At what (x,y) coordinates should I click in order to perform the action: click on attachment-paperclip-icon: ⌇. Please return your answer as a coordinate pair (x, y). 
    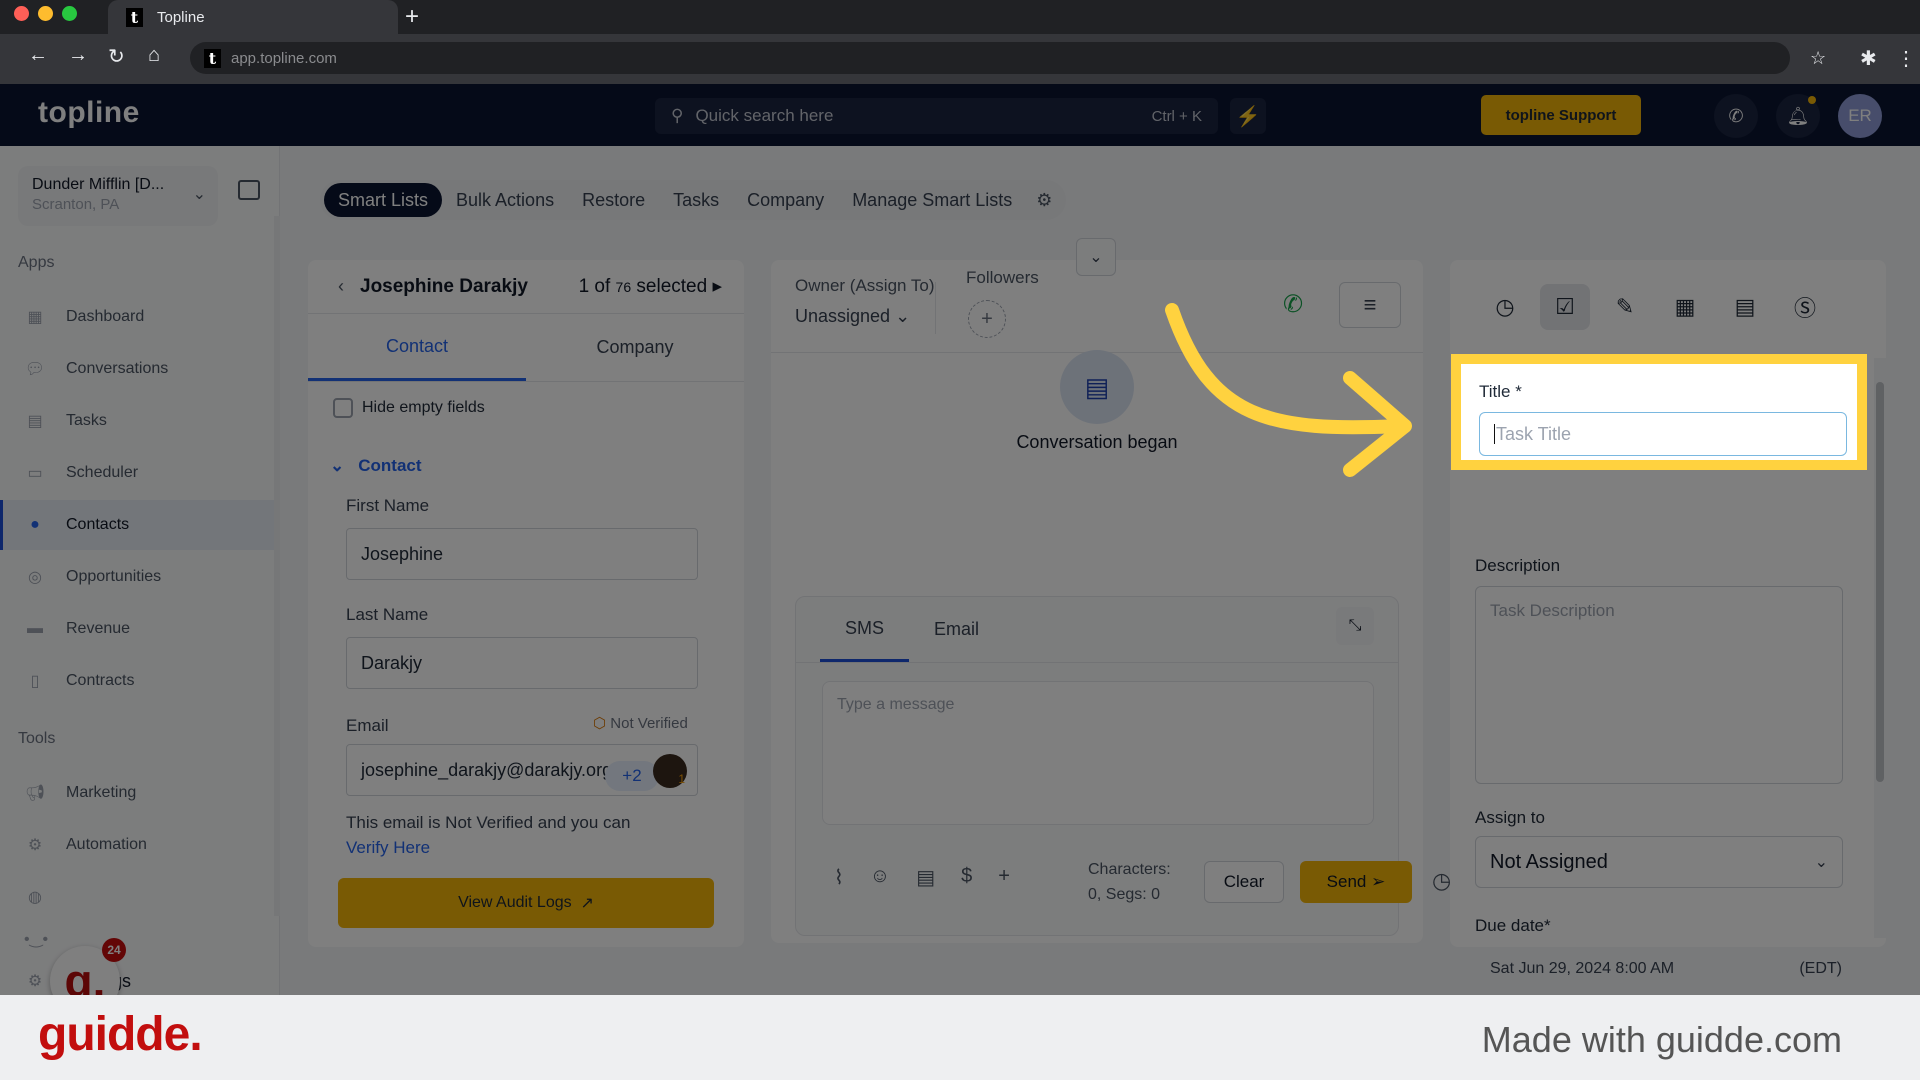
    Looking at the image, I should click on (839, 877).